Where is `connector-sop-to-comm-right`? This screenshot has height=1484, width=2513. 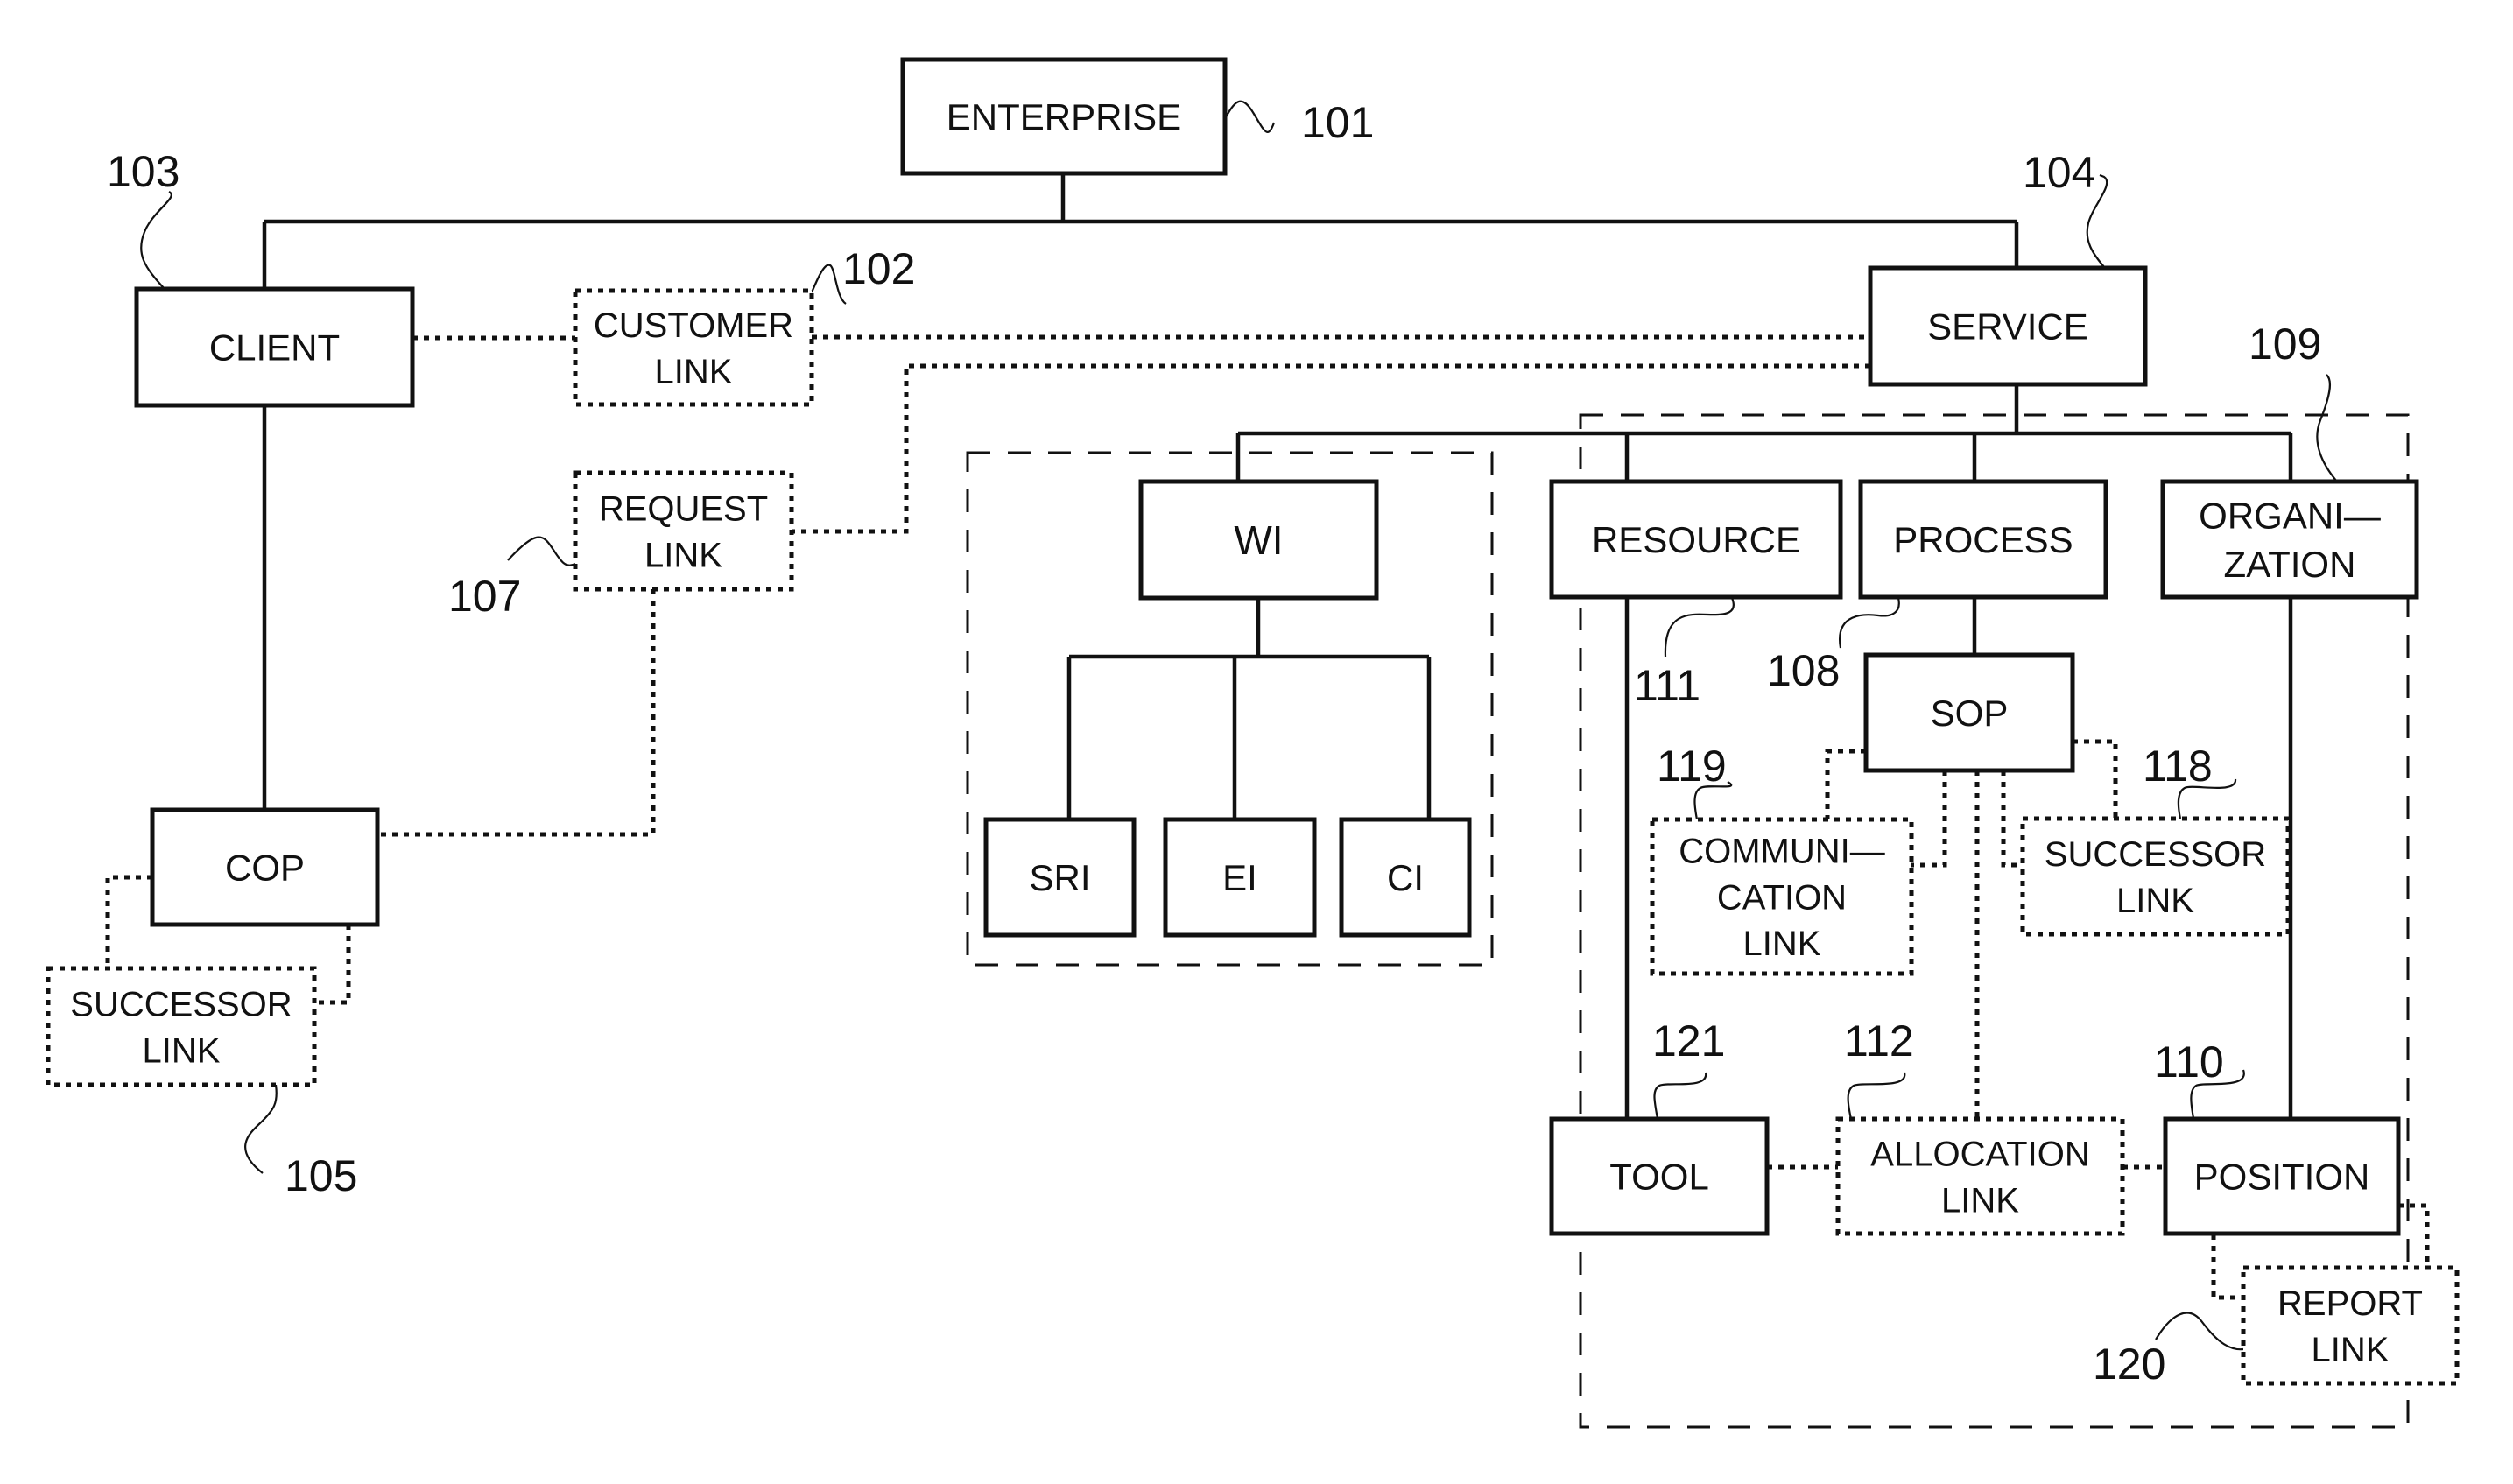 connector-sop-to-comm-right is located at coordinates (1929, 819).